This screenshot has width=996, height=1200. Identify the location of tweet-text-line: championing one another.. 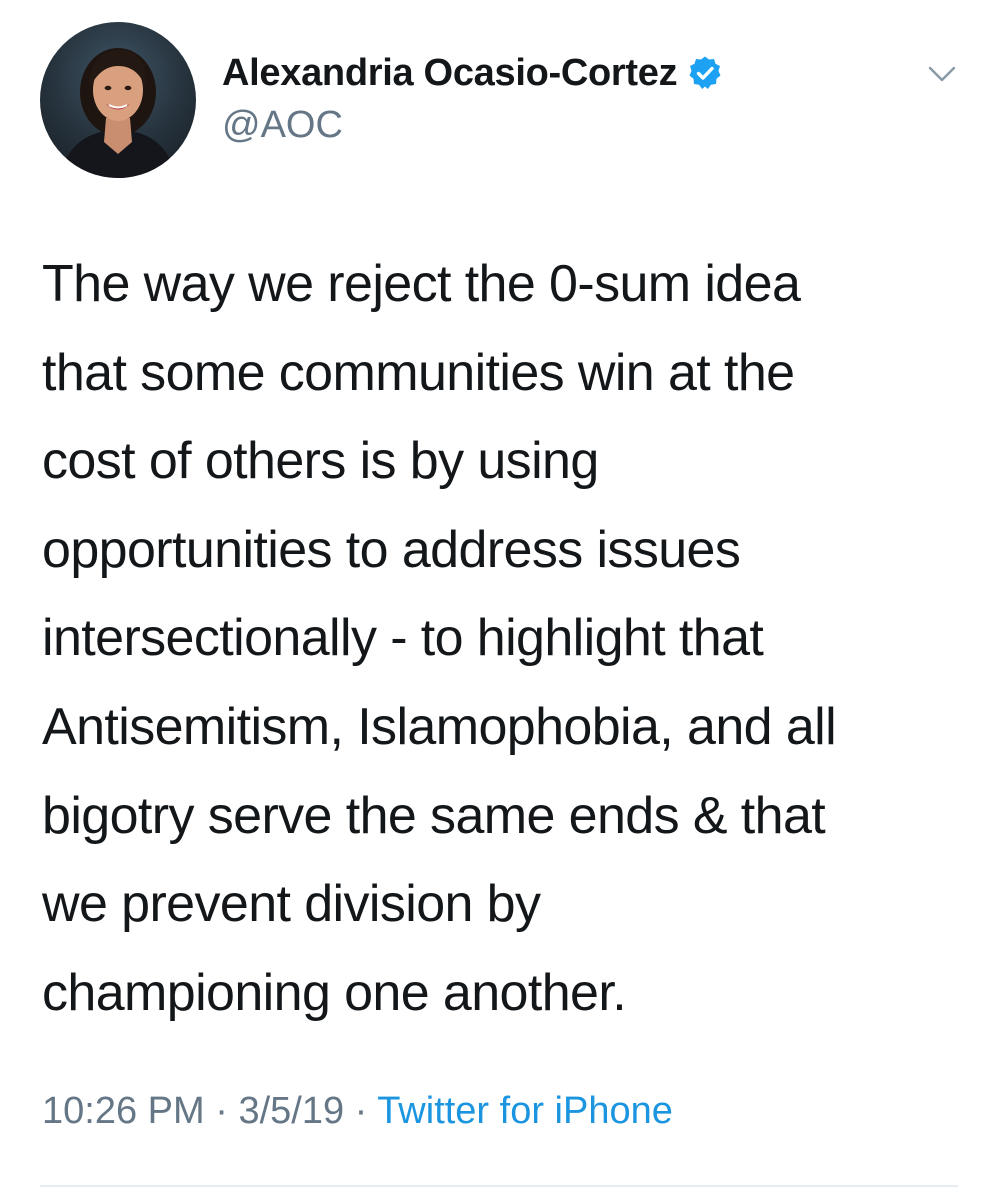
(334, 992).